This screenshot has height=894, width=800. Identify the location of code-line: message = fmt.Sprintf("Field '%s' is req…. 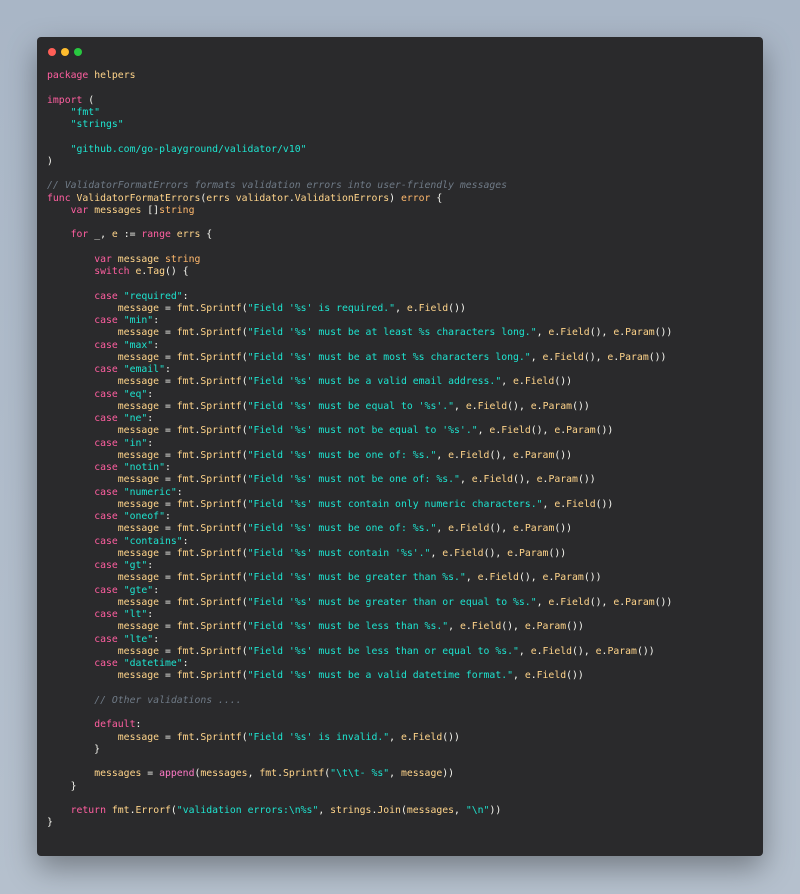
(400, 309).